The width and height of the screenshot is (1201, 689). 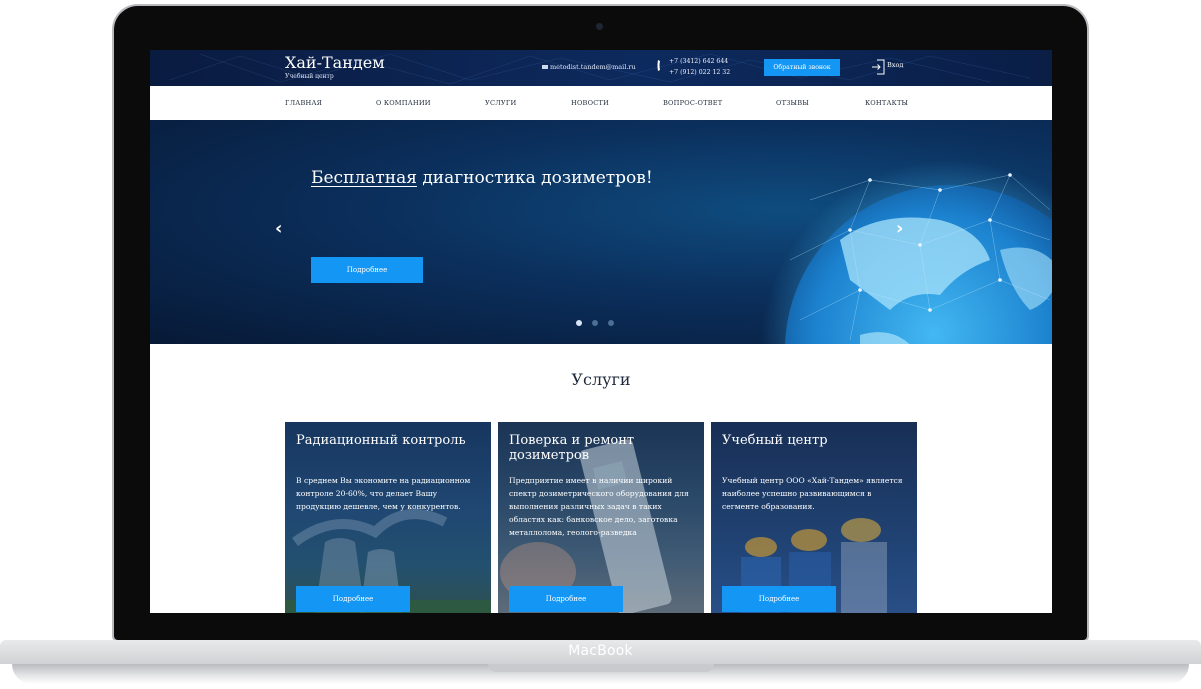 I want to click on callback-button: Обратный звонок, so click(x=802, y=67).